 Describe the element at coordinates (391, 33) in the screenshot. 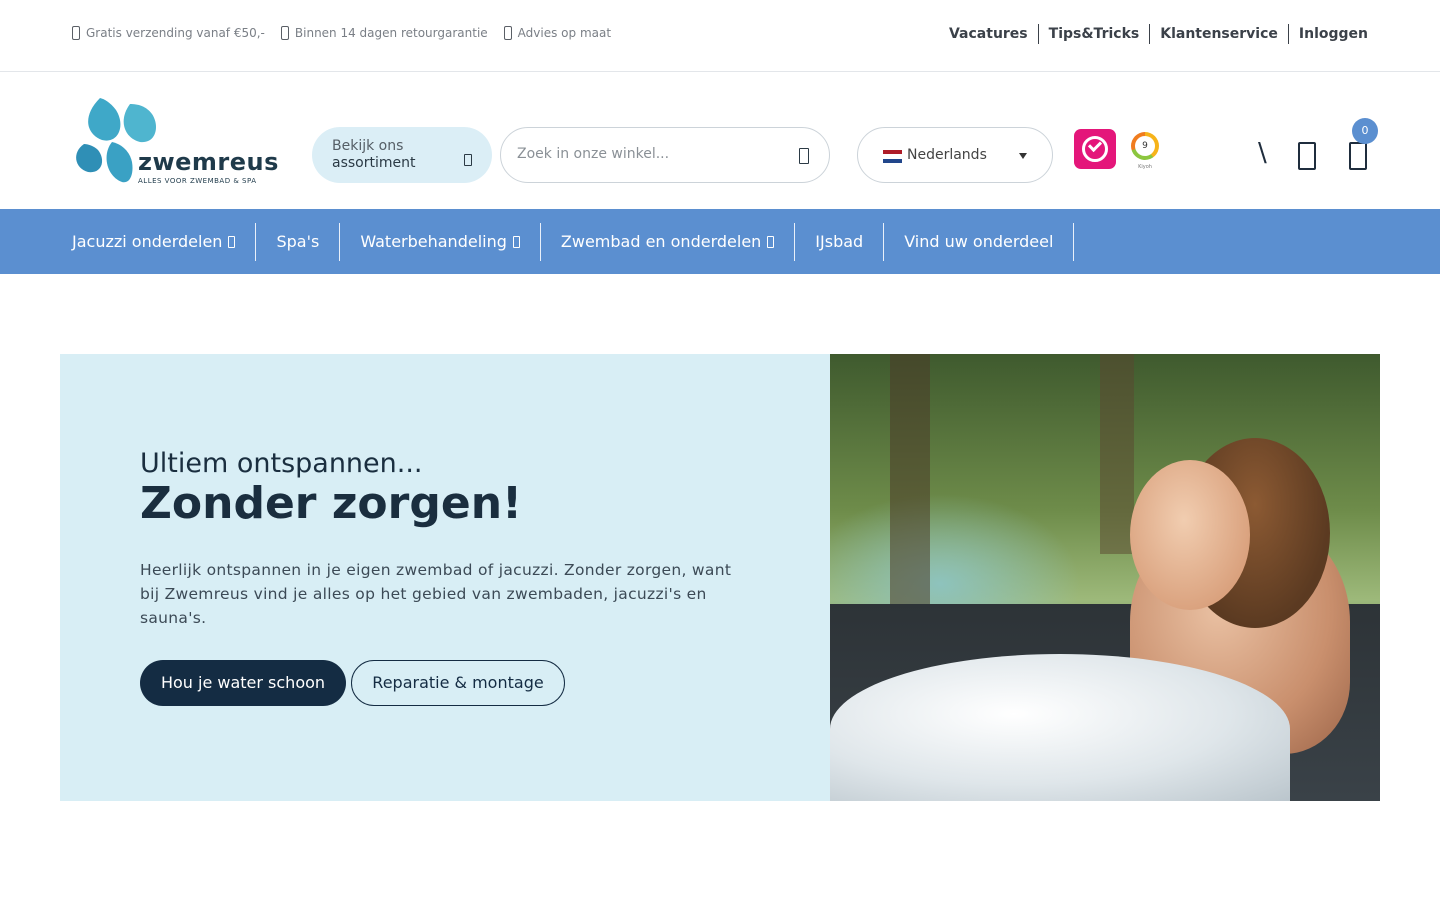

I see `usp-text: Binnen 14 dagen retourgarantie` at that location.